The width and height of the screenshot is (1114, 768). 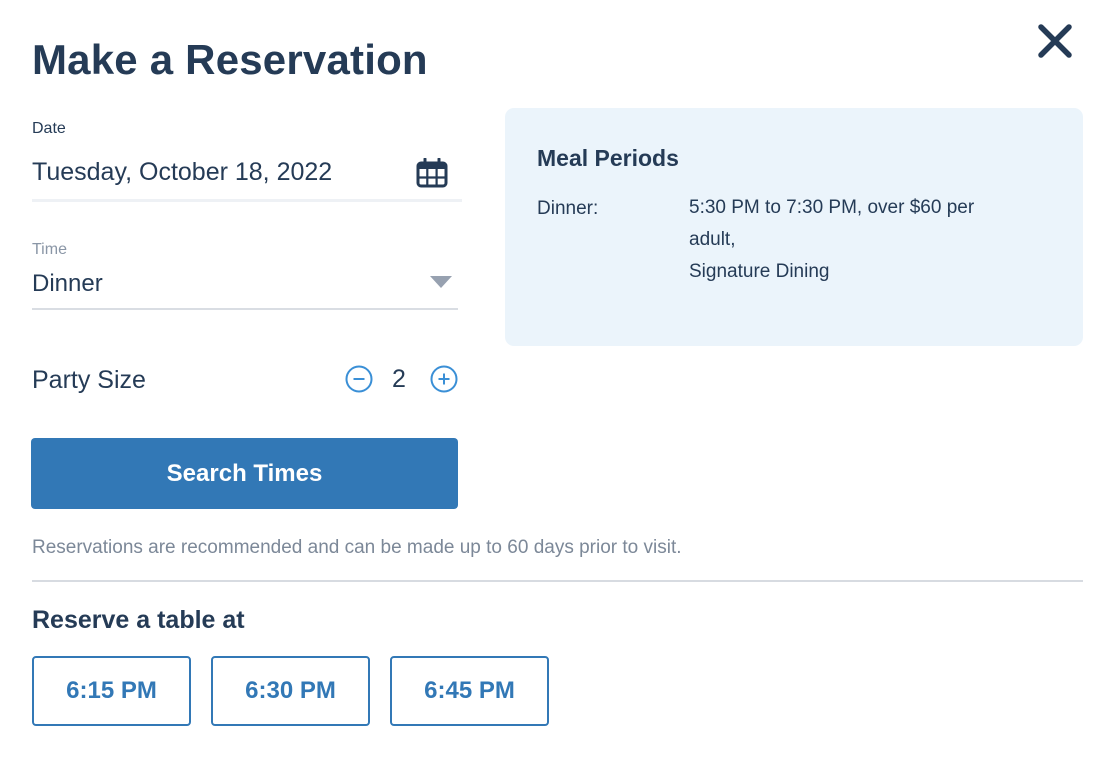 What do you see at coordinates (49, 249) in the screenshot?
I see `time-label: Time` at bounding box center [49, 249].